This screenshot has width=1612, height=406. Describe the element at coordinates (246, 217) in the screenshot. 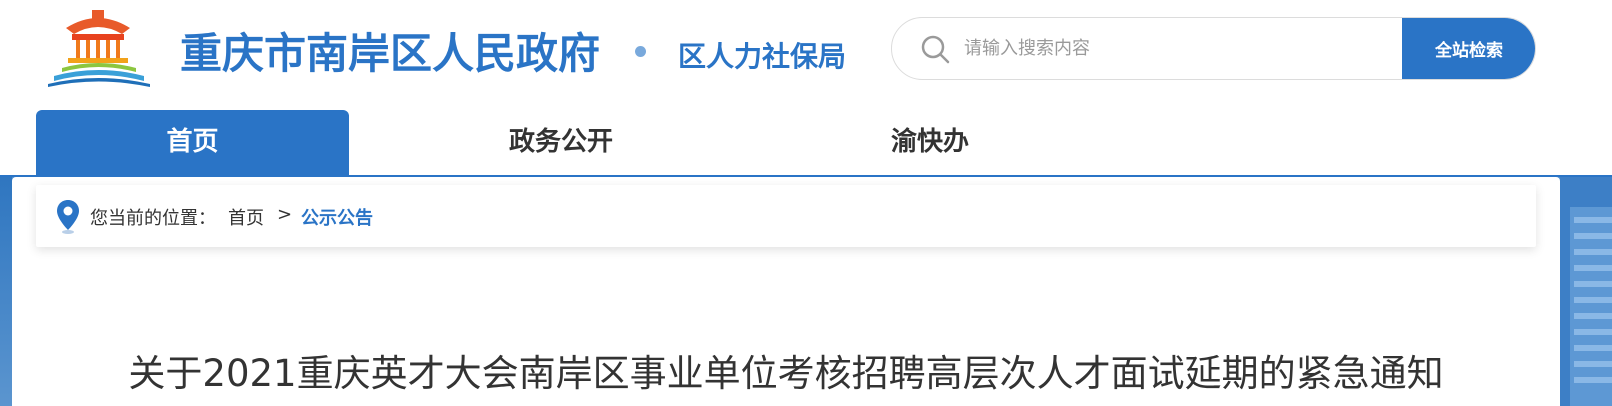

I see `breadcrumb-home-link: 首页` at that location.